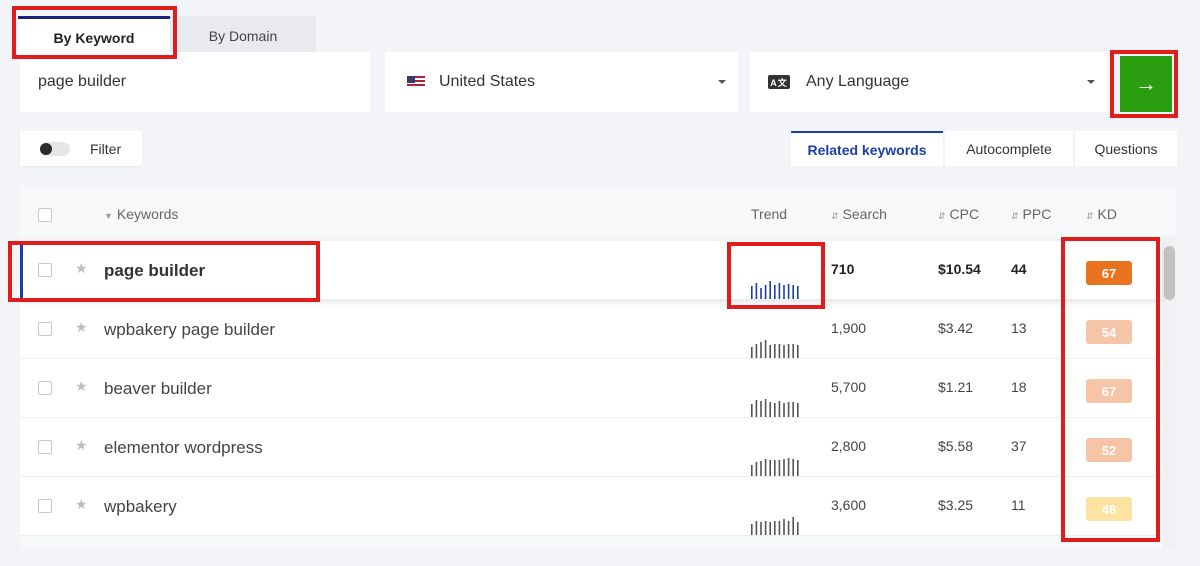 The image size is (1200, 566). I want to click on search-volume: 2,800, so click(849, 446).